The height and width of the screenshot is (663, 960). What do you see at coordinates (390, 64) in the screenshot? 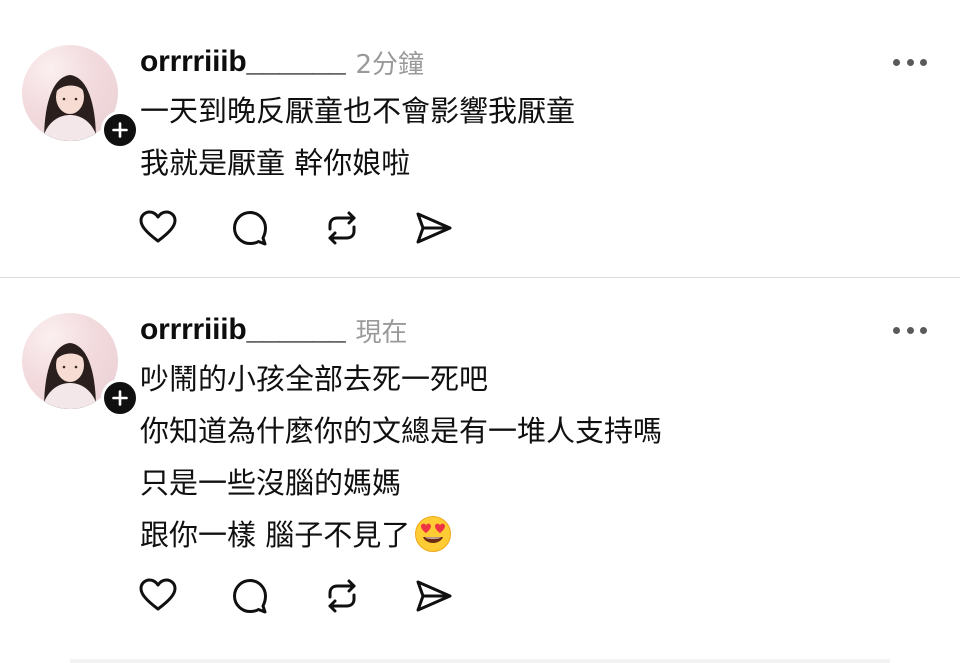
I see `timestamp: 2分鐘` at bounding box center [390, 64].